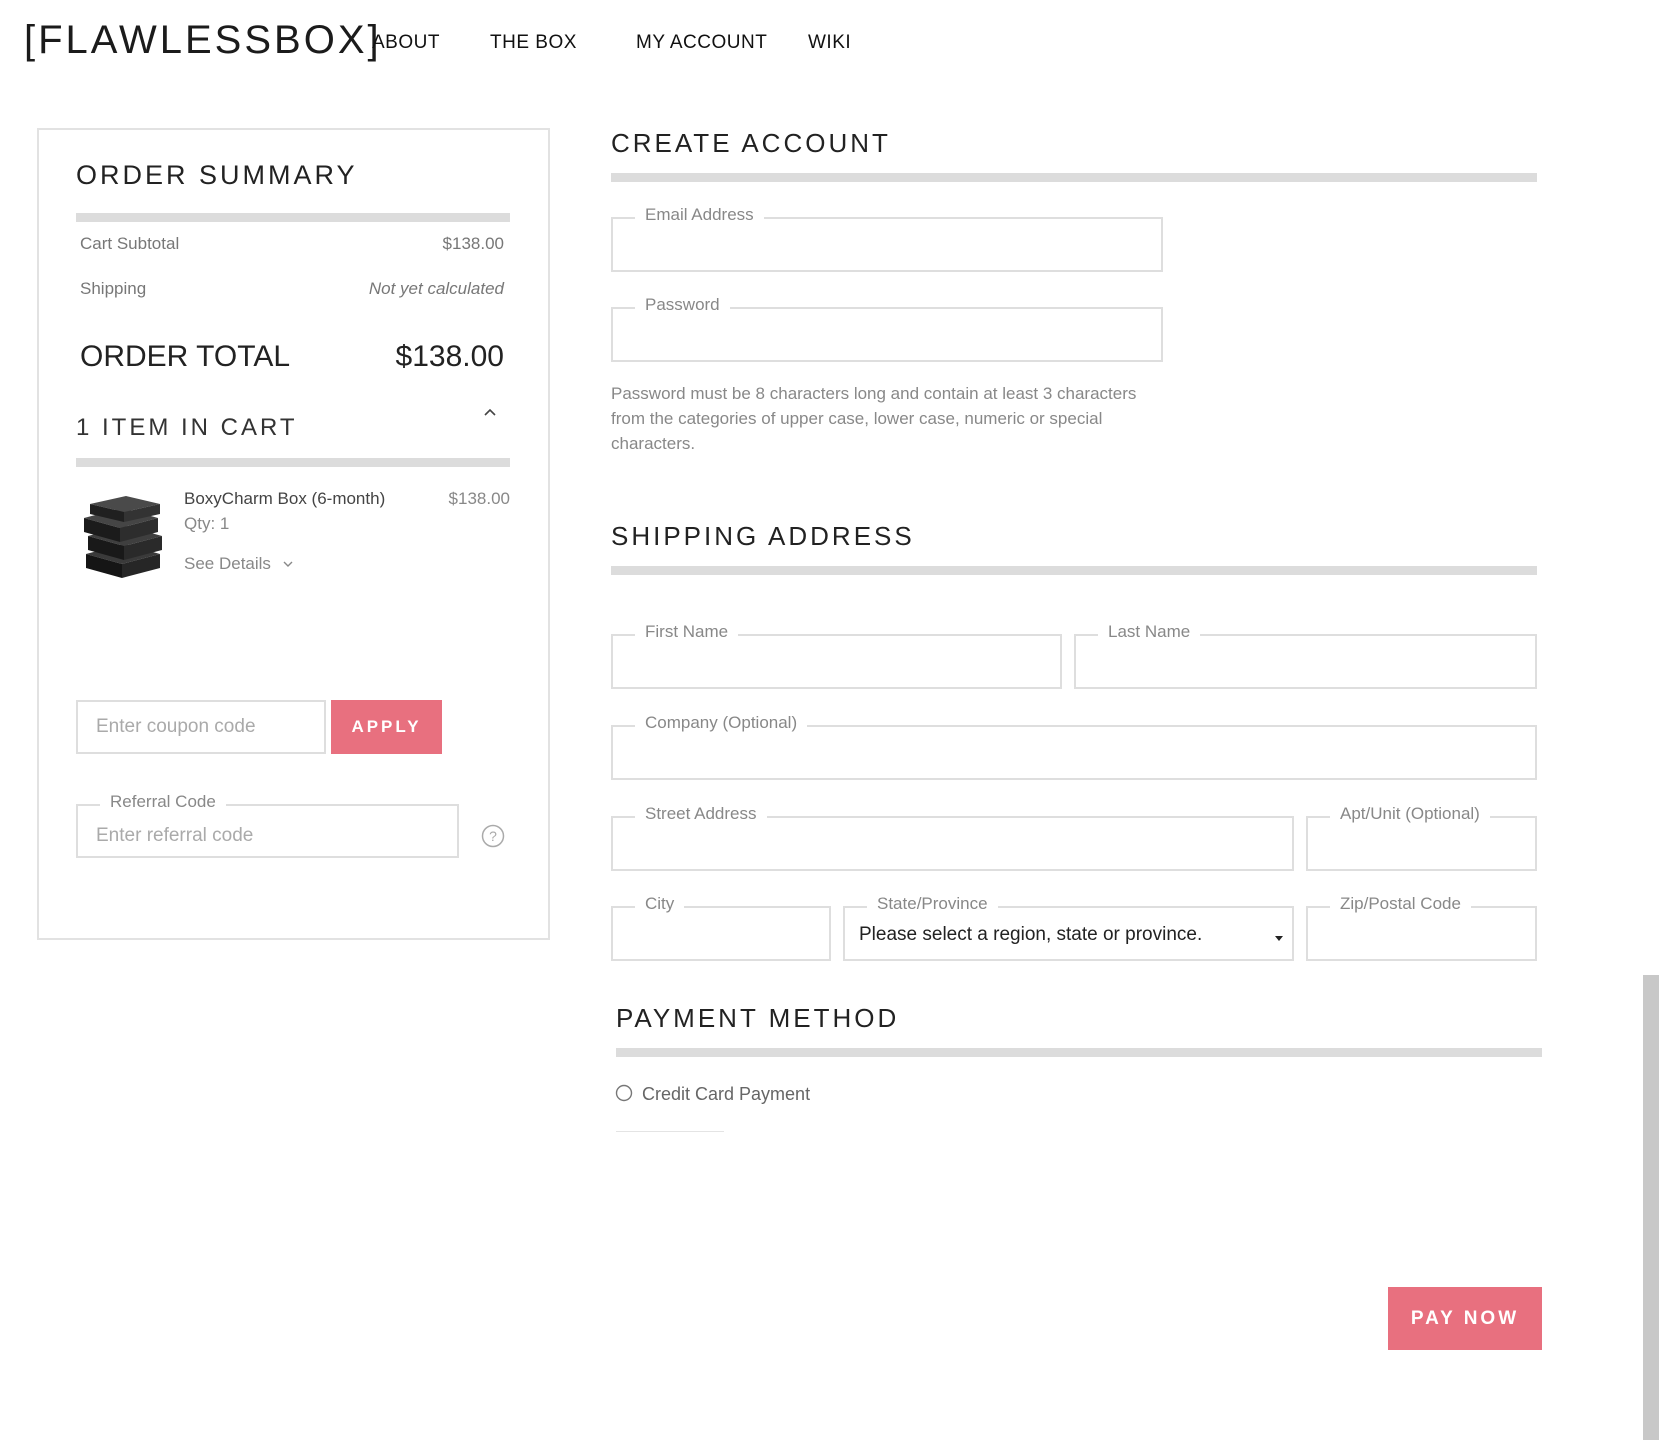  Describe the element at coordinates (758, 1018) in the screenshot. I see `payment-method-title: PAYMENT METHOD` at that location.